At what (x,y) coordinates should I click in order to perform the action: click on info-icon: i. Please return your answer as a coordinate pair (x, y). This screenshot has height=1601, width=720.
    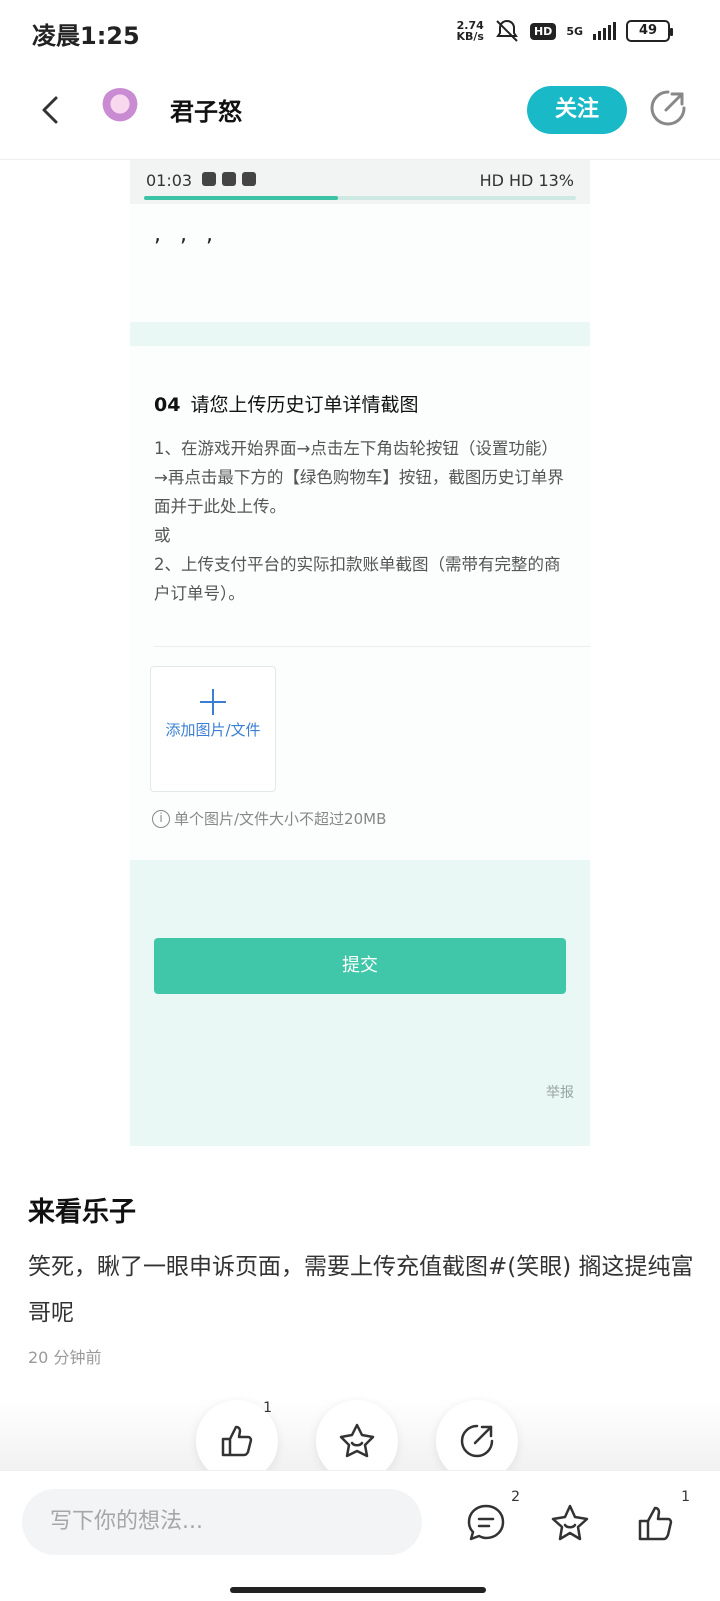
    Looking at the image, I should click on (161, 818).